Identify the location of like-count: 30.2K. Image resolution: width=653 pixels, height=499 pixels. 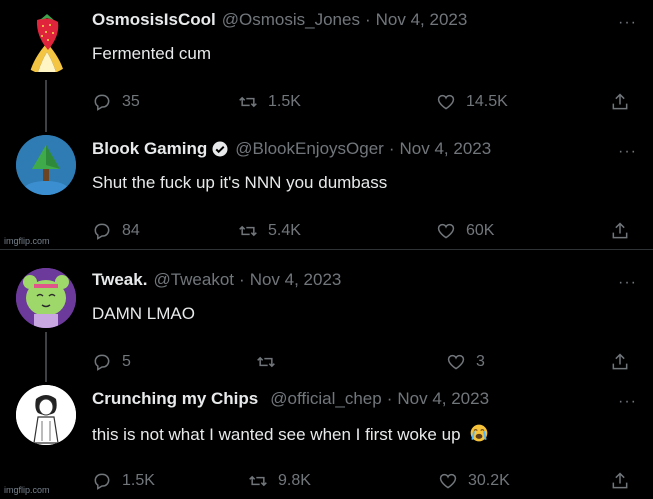
(489, 480).